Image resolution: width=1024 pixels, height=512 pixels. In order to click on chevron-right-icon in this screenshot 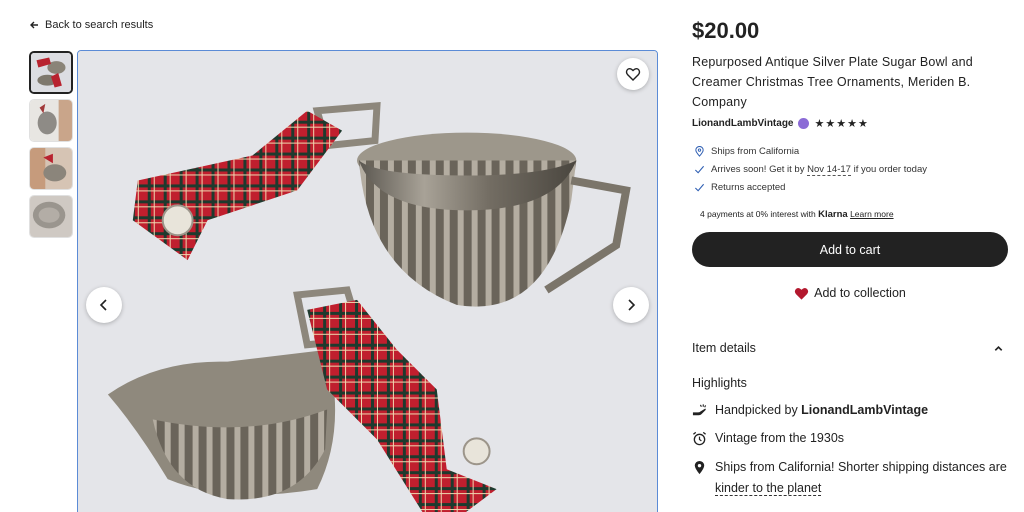, I will do `click(632, 305)`.